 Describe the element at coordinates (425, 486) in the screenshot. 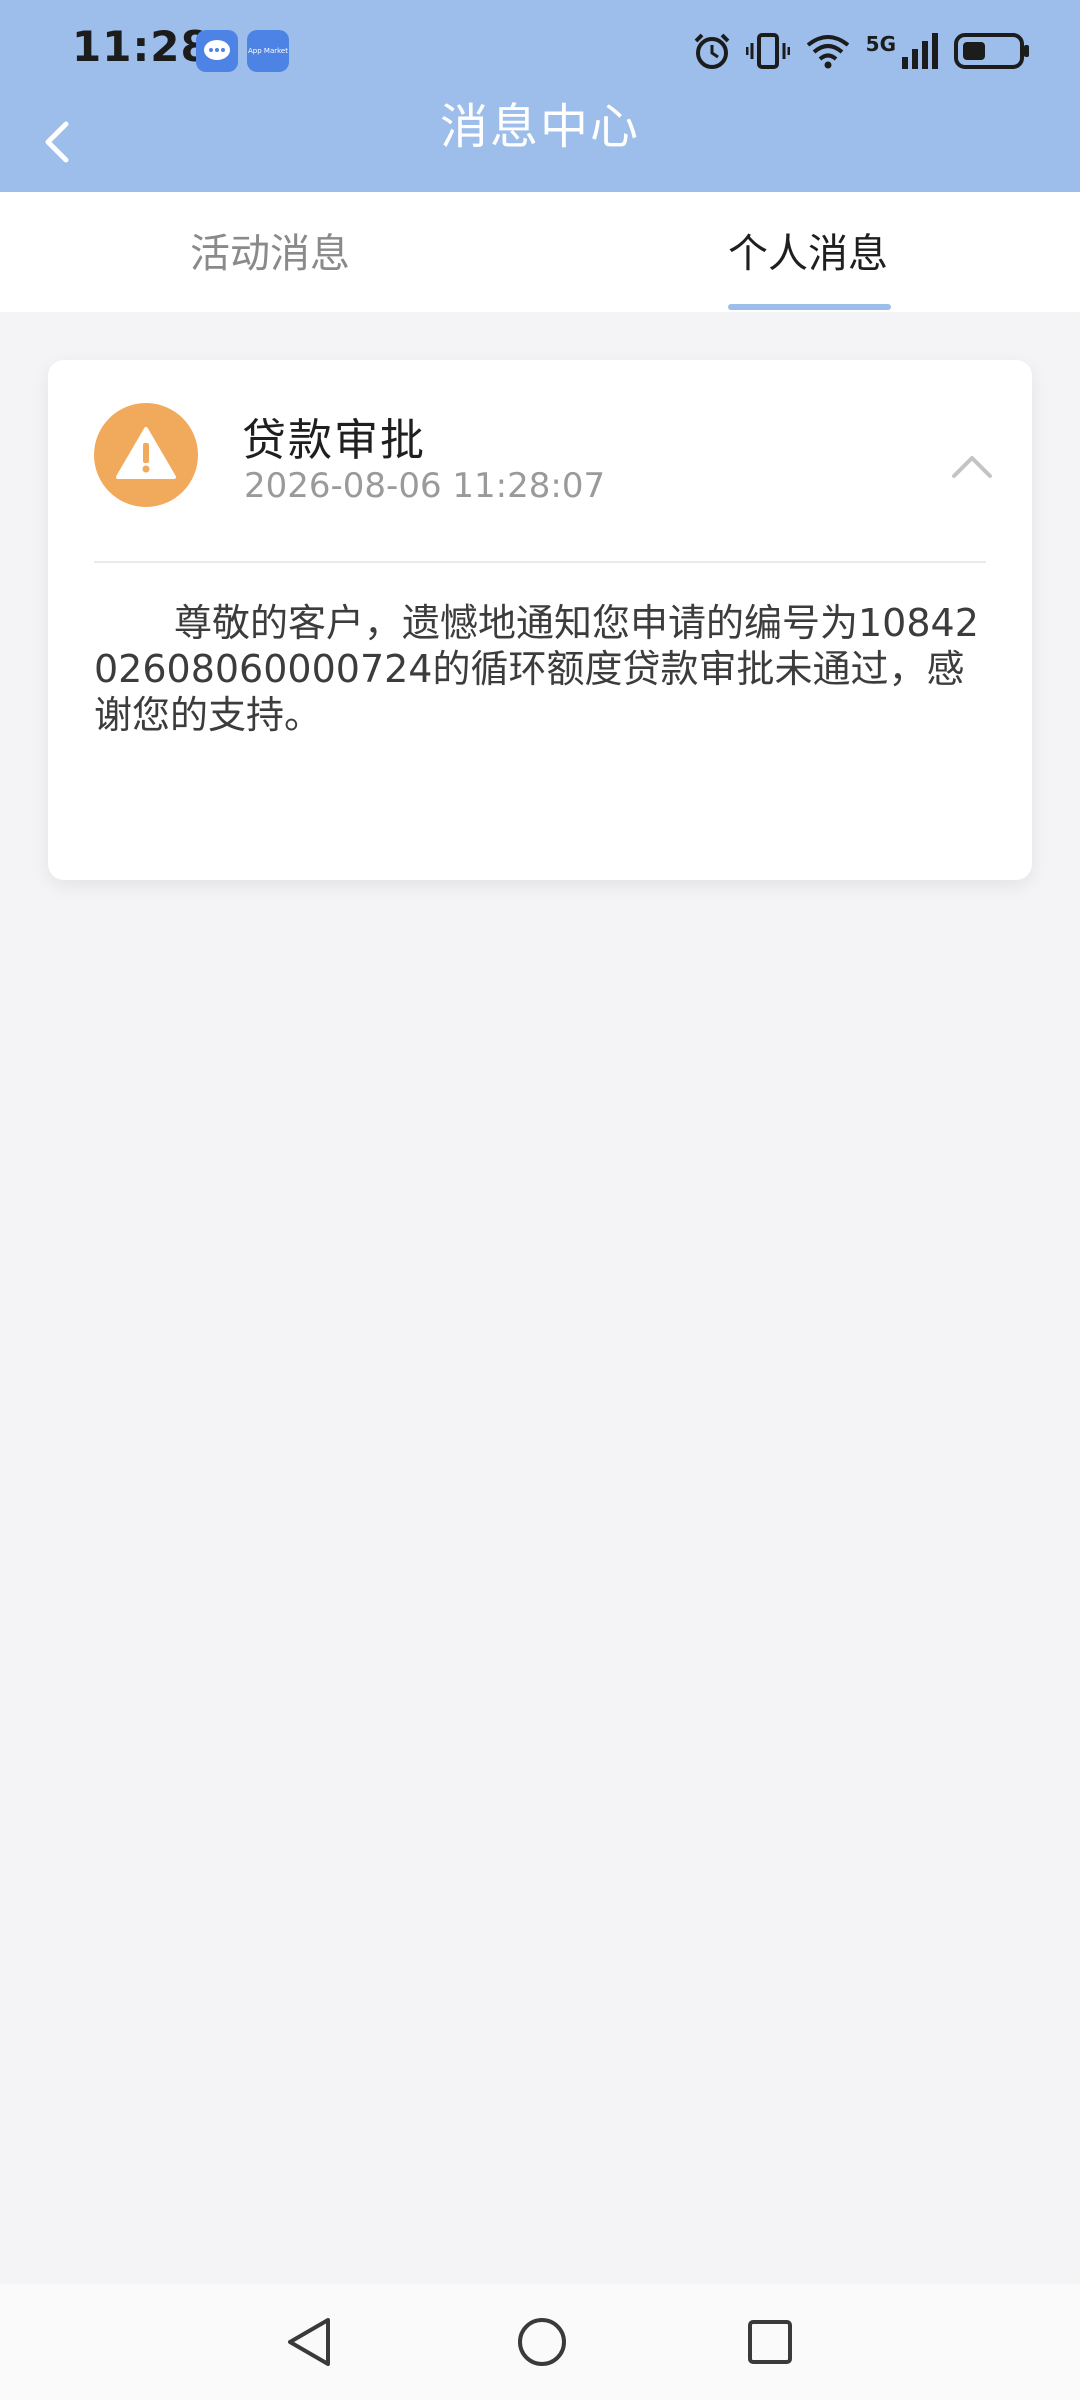

I see `message-timestamp: 2026-08-06 11:28:07` at that location.